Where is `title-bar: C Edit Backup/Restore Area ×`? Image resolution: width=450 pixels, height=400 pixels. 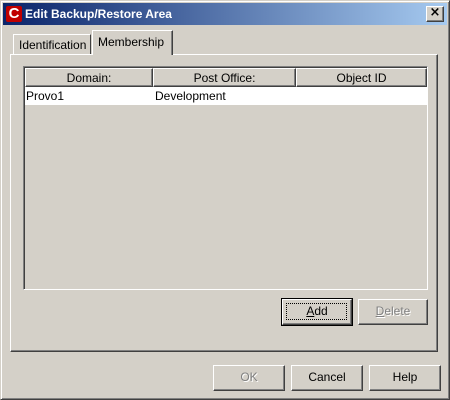 title-bar: C Edit Backup/Restore Area × is located at coordinates (225, 14).